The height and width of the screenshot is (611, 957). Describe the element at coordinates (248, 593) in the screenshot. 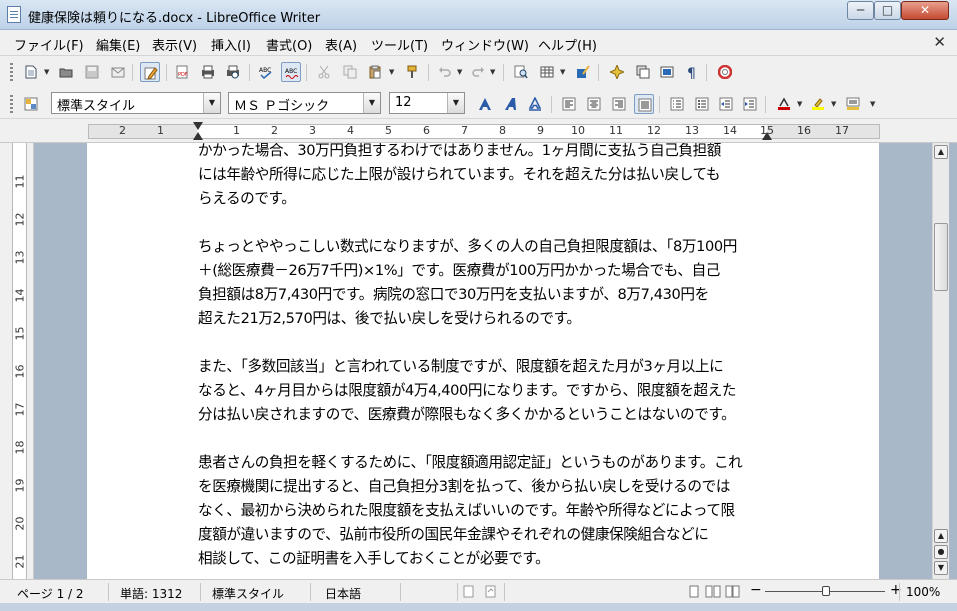

I see `page-style: 標準スタイル` at that location.